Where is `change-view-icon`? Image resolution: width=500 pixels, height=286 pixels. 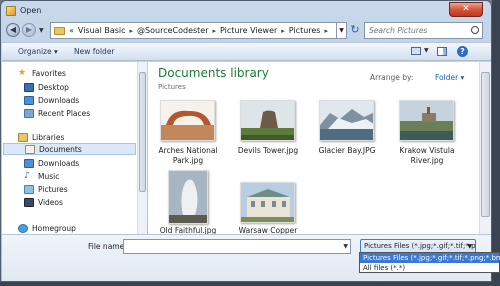 change-view-icon is located at coordinates (416, 51).